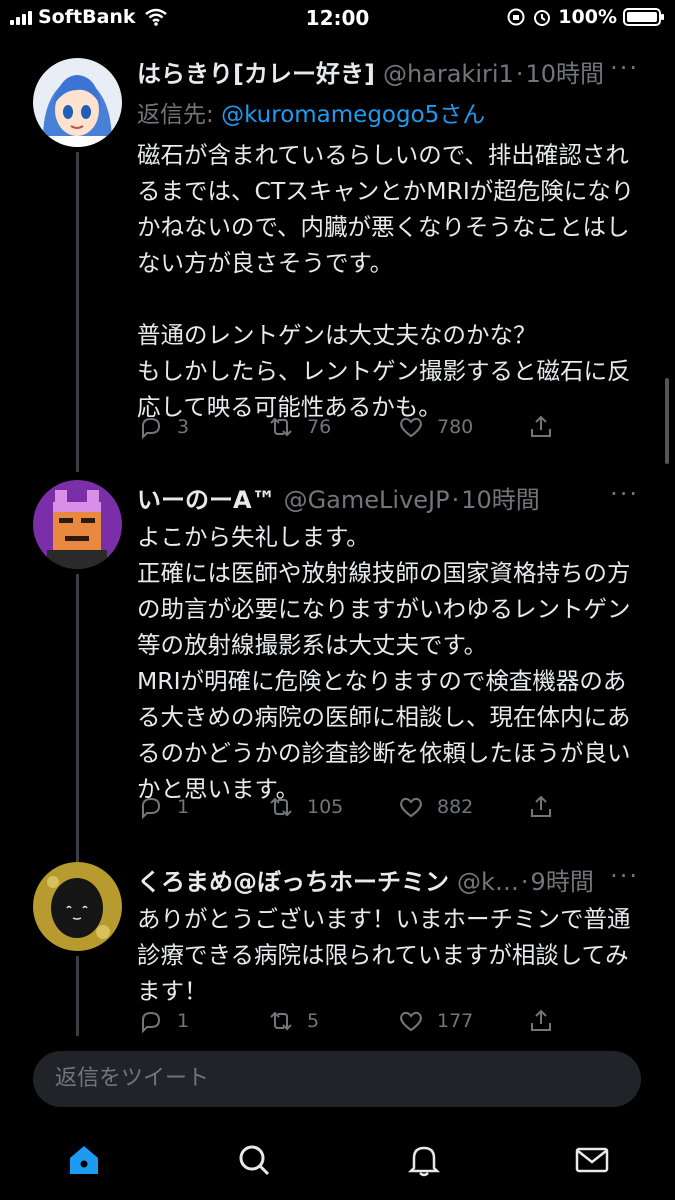  I want to click on handle: @harakiri1, so click(448, 74).